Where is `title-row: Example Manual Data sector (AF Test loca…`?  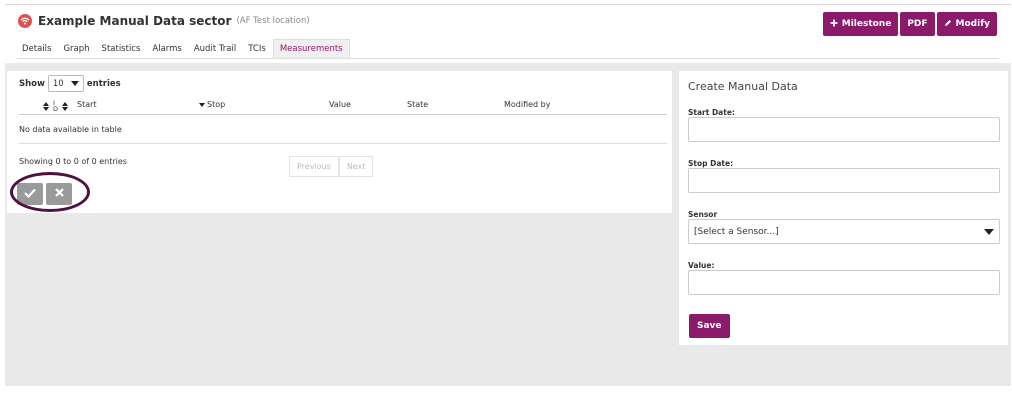
title-row: Example Manual Data sector (AF Test loca… is located at coordinates (164, 21).